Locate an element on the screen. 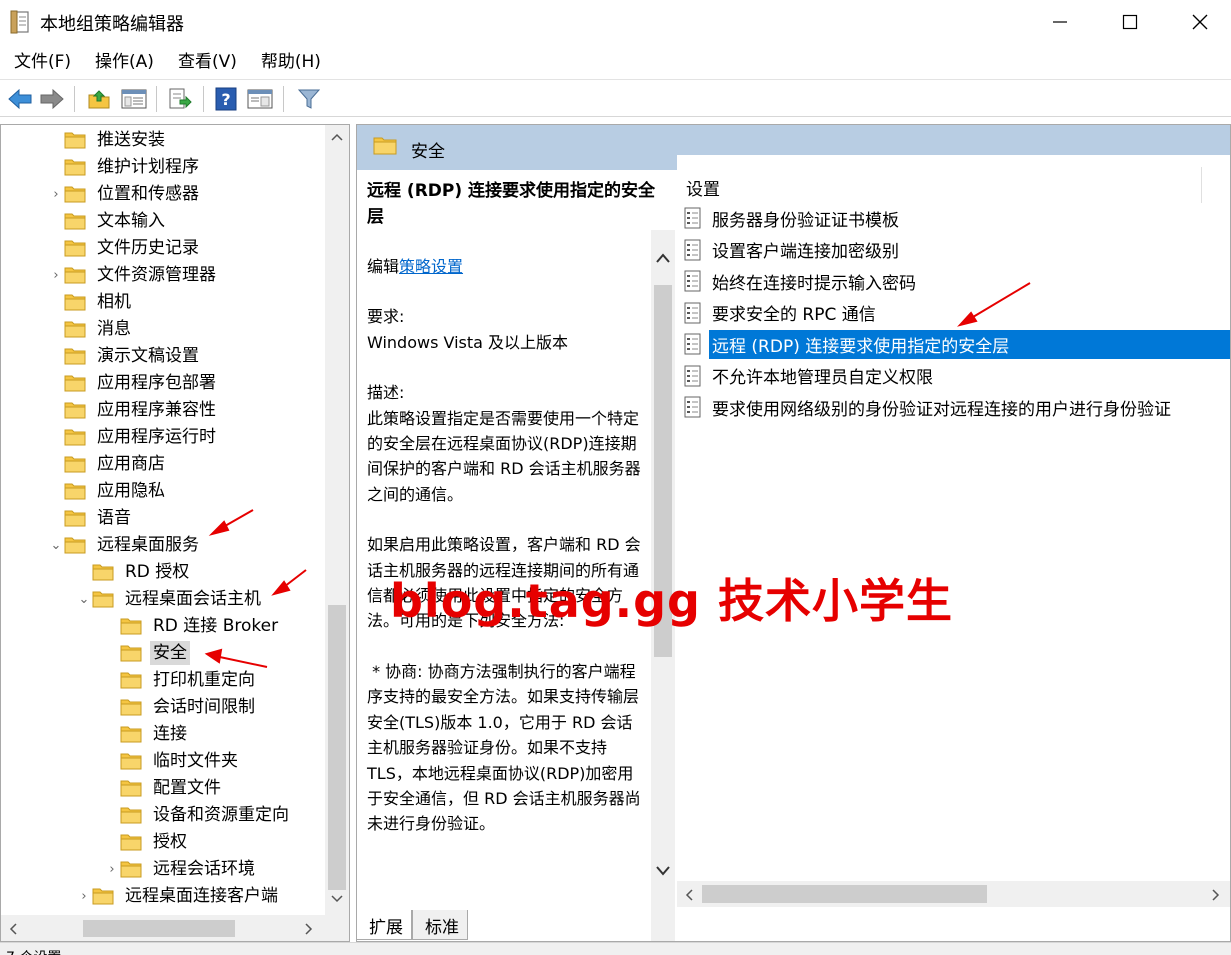 The image size is (1231, 955). settings-column-header: 设置 is located at coordinates (703, 187).